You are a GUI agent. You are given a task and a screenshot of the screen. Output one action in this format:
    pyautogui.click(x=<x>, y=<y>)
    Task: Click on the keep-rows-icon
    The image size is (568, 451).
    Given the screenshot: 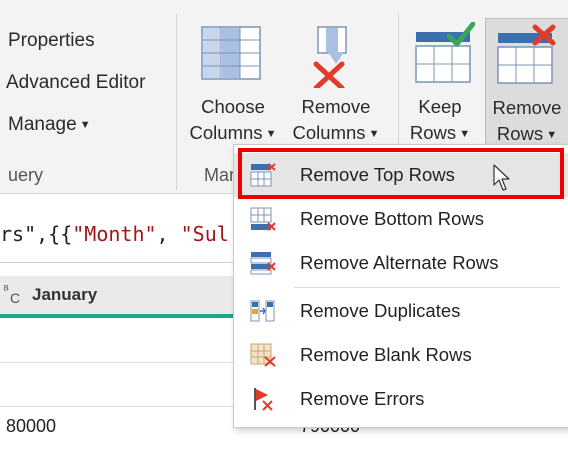 What is the action you would take?
    pyautogui.click(x=445, y=55)
    